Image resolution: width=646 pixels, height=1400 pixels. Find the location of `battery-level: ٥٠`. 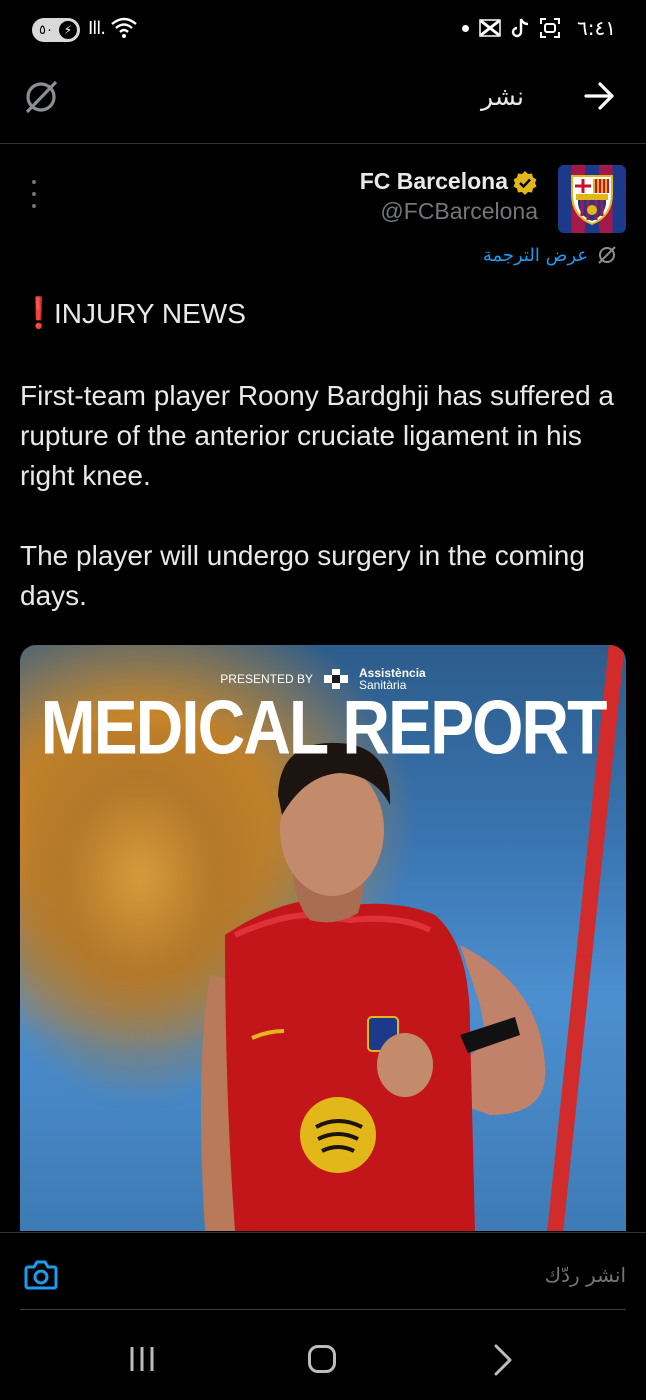

battery-level: ٥٠ is located at coordinates (46, 30).